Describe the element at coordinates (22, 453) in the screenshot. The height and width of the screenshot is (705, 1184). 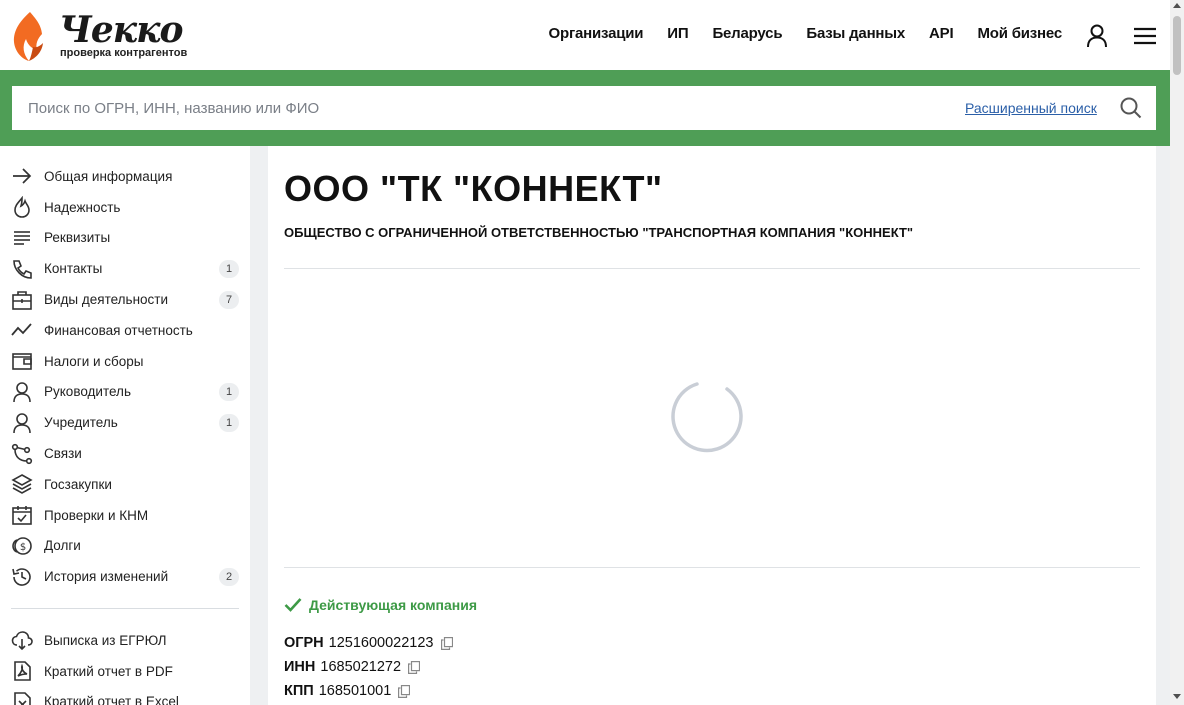
I see `connections-icon` at that location.